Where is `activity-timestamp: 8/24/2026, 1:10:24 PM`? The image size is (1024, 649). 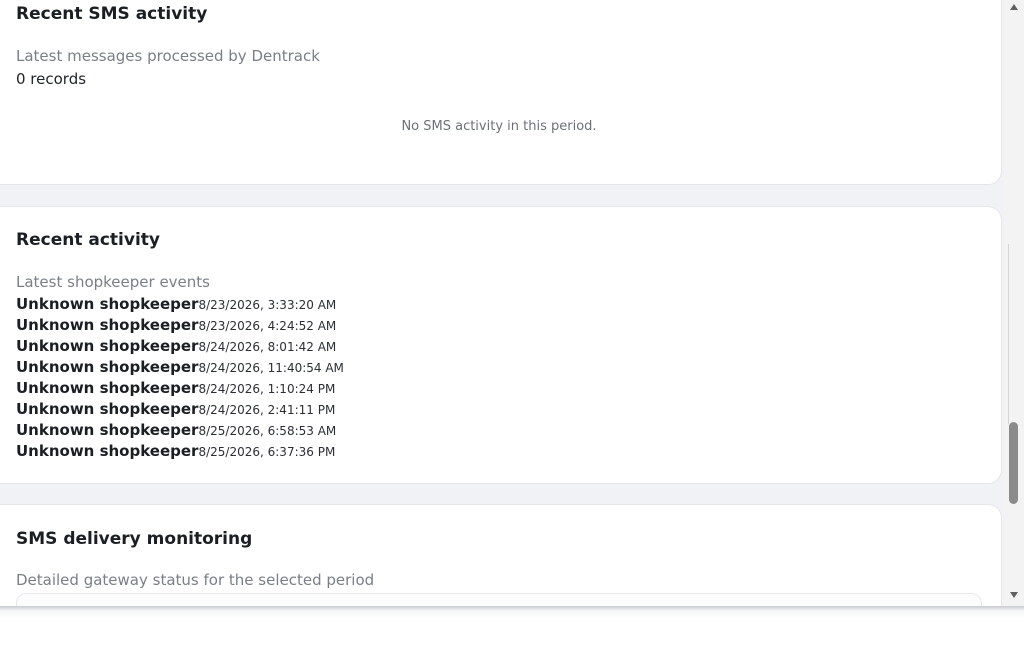
activity-timestamp: 8/24/2026, 1:10:24 PM is located at coordinates (267, 389).